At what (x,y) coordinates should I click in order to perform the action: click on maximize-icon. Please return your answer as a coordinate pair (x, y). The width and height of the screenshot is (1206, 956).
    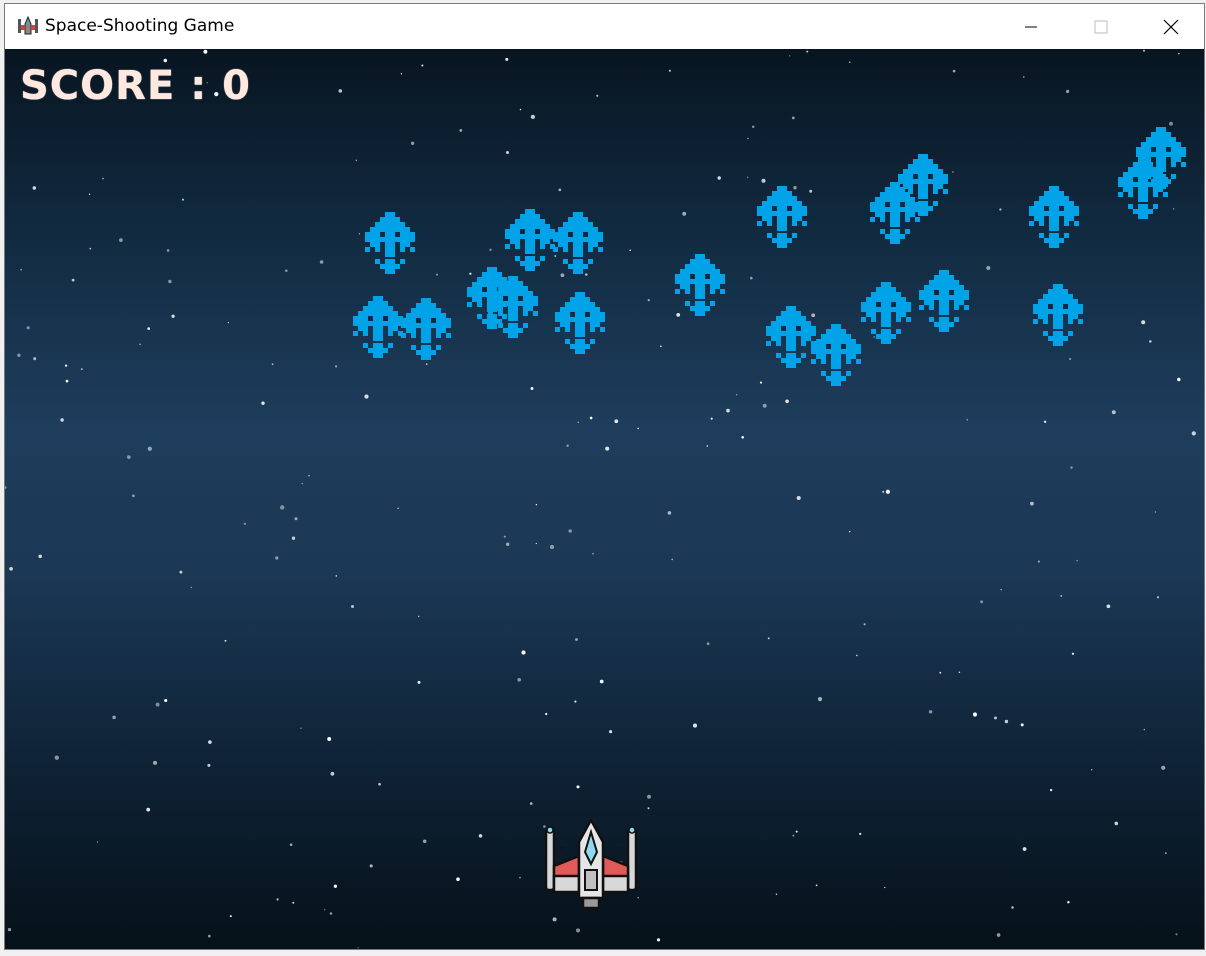
    Looking at the image, I should click on (1101, 26).